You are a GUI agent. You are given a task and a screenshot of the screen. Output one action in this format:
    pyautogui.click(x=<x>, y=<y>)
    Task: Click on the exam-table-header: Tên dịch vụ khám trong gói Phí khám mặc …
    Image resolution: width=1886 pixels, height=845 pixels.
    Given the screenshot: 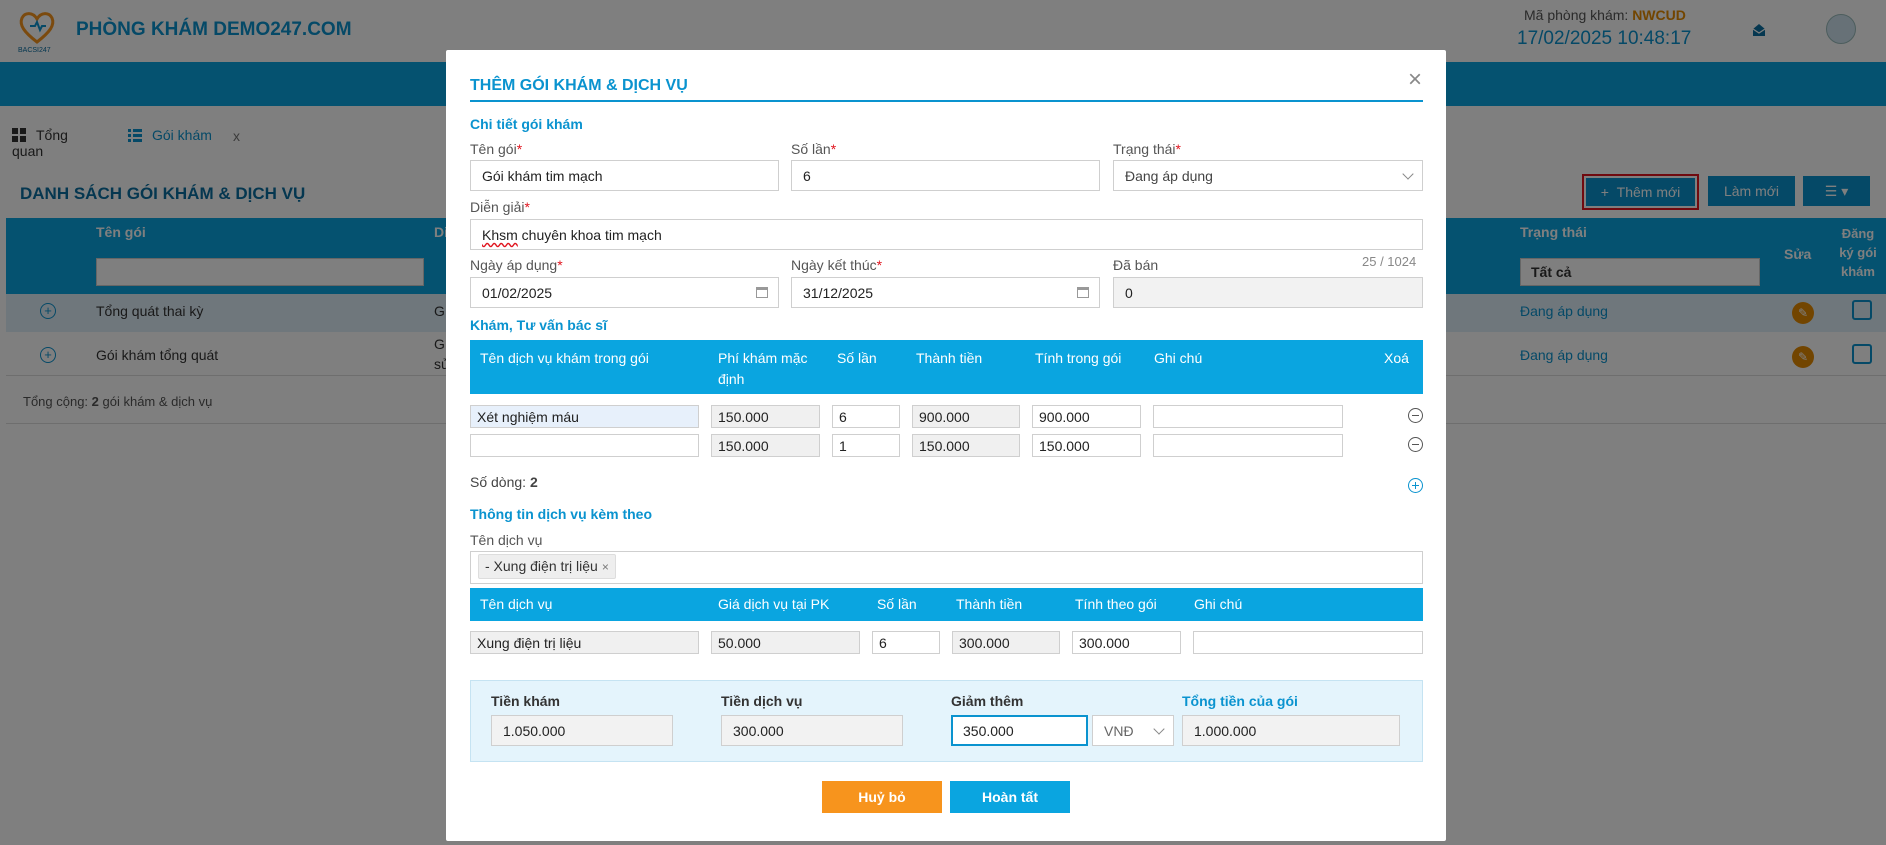 What is the action you would take?
    pyautogui.click(x=946, y=367)
    